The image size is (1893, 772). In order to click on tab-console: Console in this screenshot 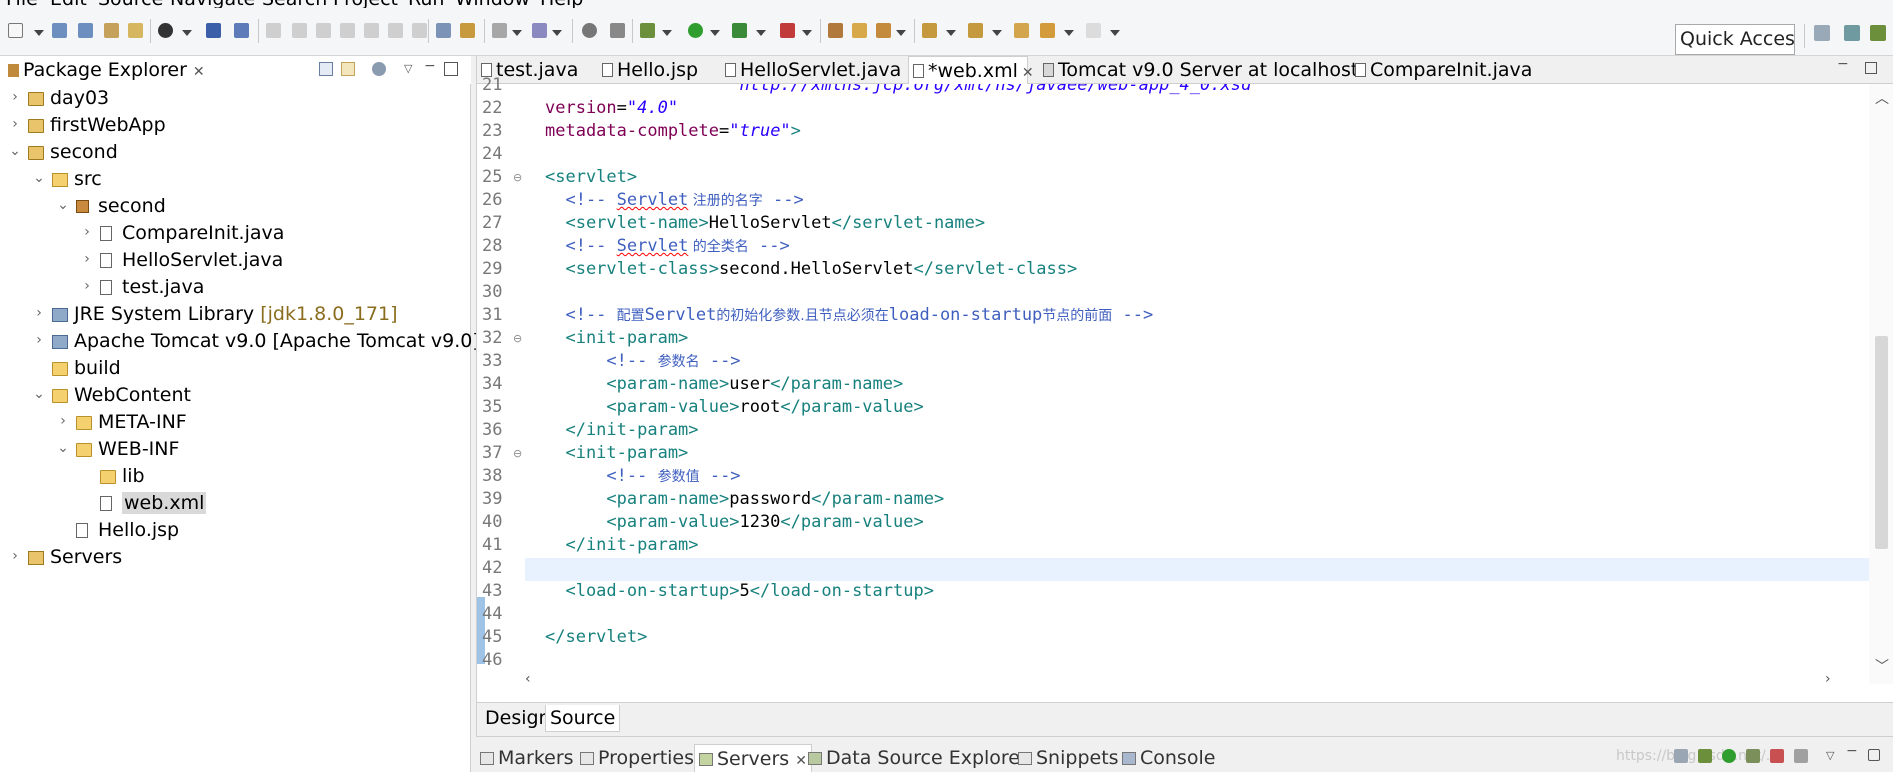, I will do `click(1168, 758)`.